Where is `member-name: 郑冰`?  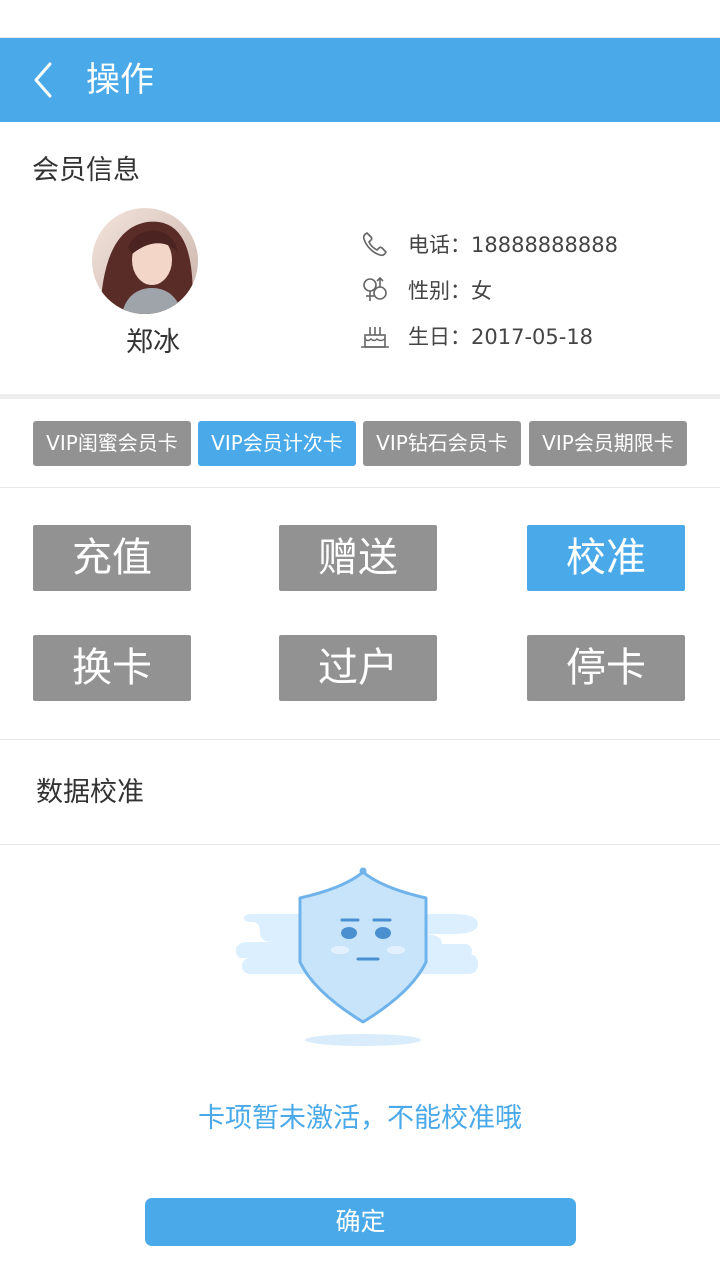 member-name: 郑冰 is located at coordinates (153, 342).